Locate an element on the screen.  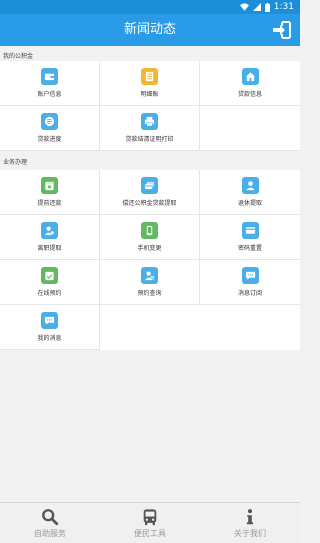
search-icon is located at coordinates (50, 516).